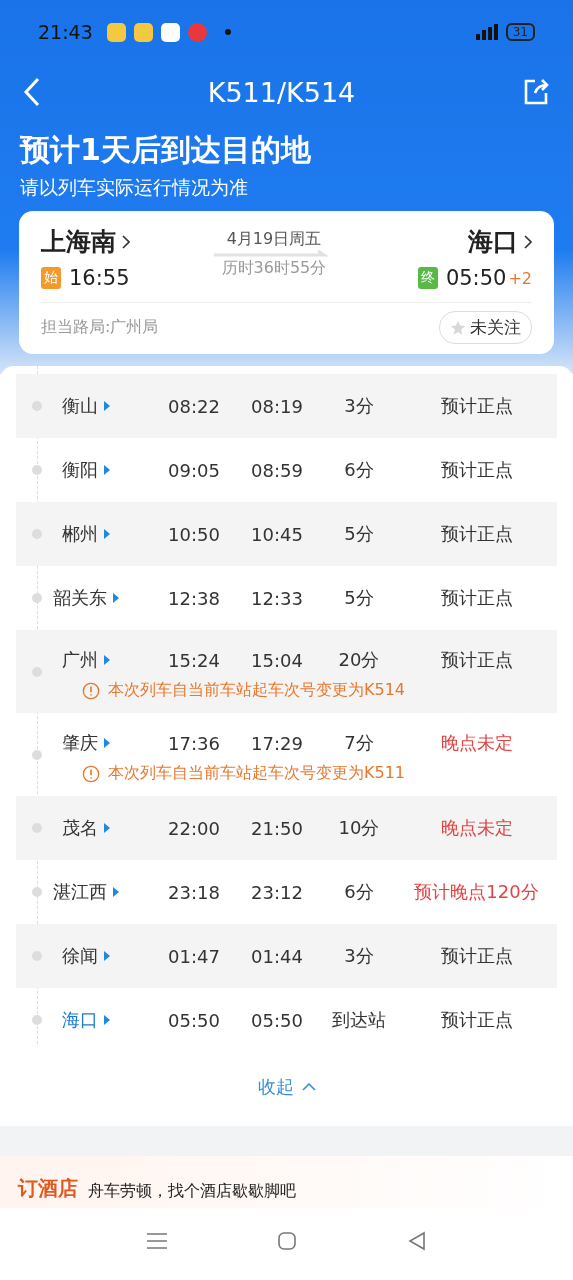 The width and height of the screenshot is (573, 1280). Describe the element at coordinates (257, 690) in the screenshot. I see `train-number-notice: 本次列车自当前车站起车次号变更为K514` at that location.